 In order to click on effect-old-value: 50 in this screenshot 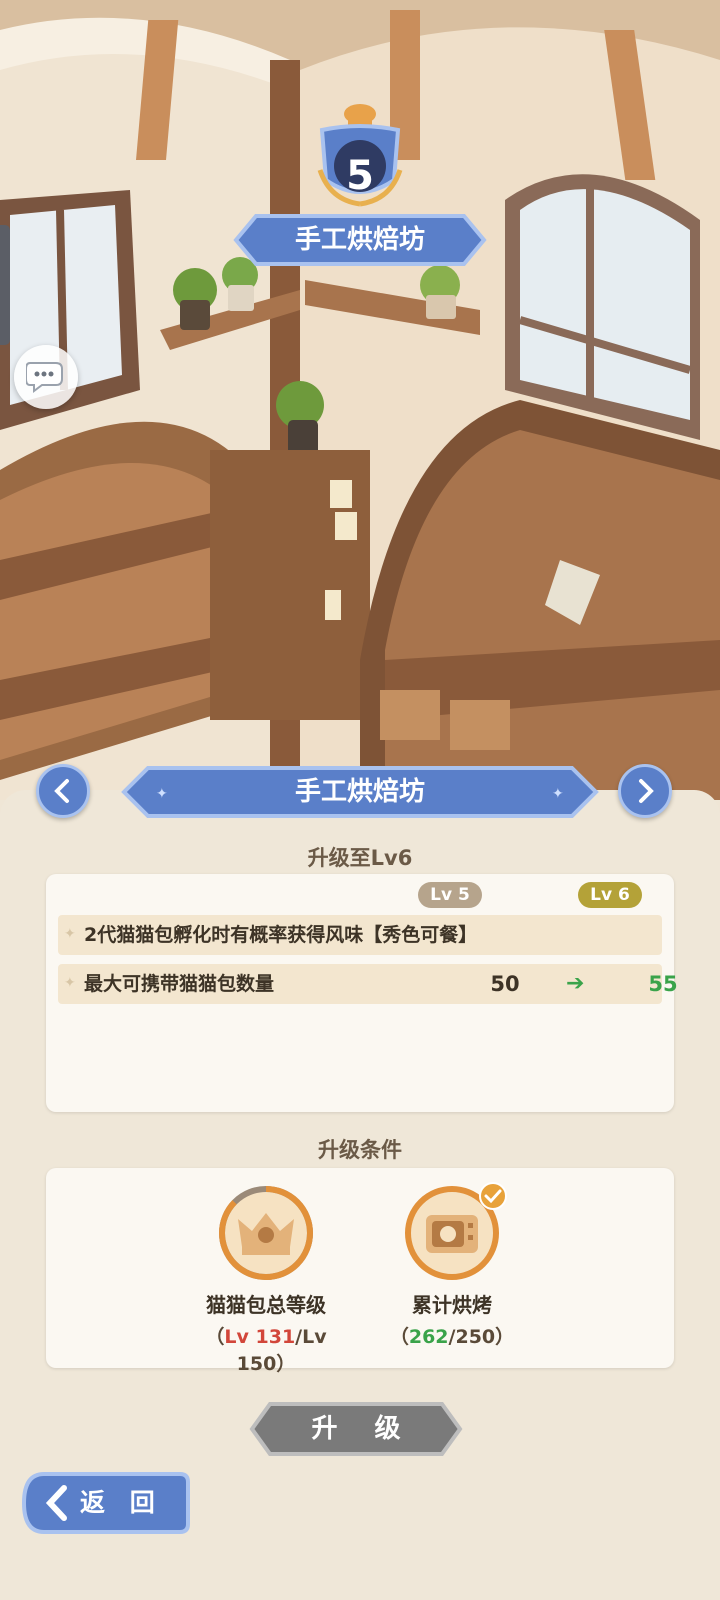, I will do `click(505, 984)`.